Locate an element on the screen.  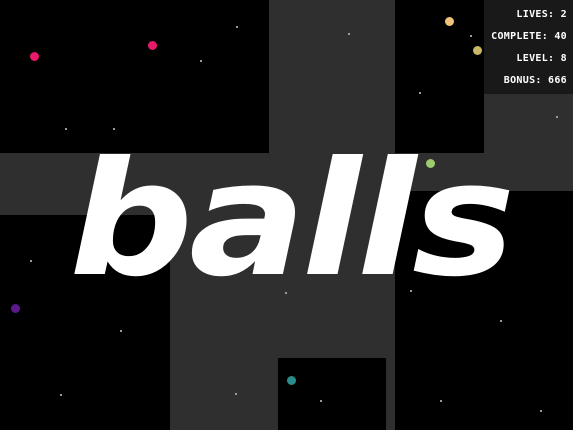
lives-counter: LIVES: 2 is located at coordinates (541, 14).